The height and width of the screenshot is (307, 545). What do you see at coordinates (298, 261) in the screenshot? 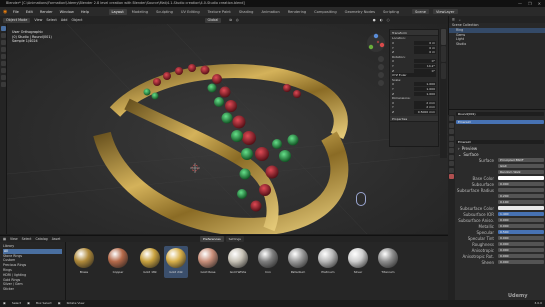
I see `asset-tile: Palladium` at bounding box center [298, 261].